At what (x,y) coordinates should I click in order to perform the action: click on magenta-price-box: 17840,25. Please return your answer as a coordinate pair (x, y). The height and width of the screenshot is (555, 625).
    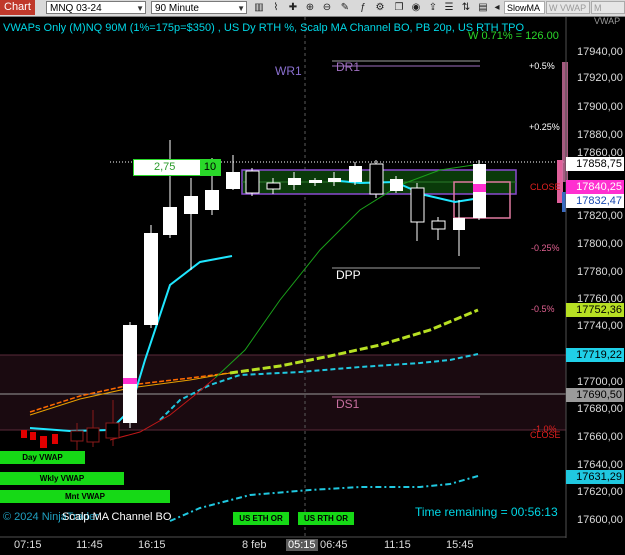
    Looking at the image, I should click on (595, 187).